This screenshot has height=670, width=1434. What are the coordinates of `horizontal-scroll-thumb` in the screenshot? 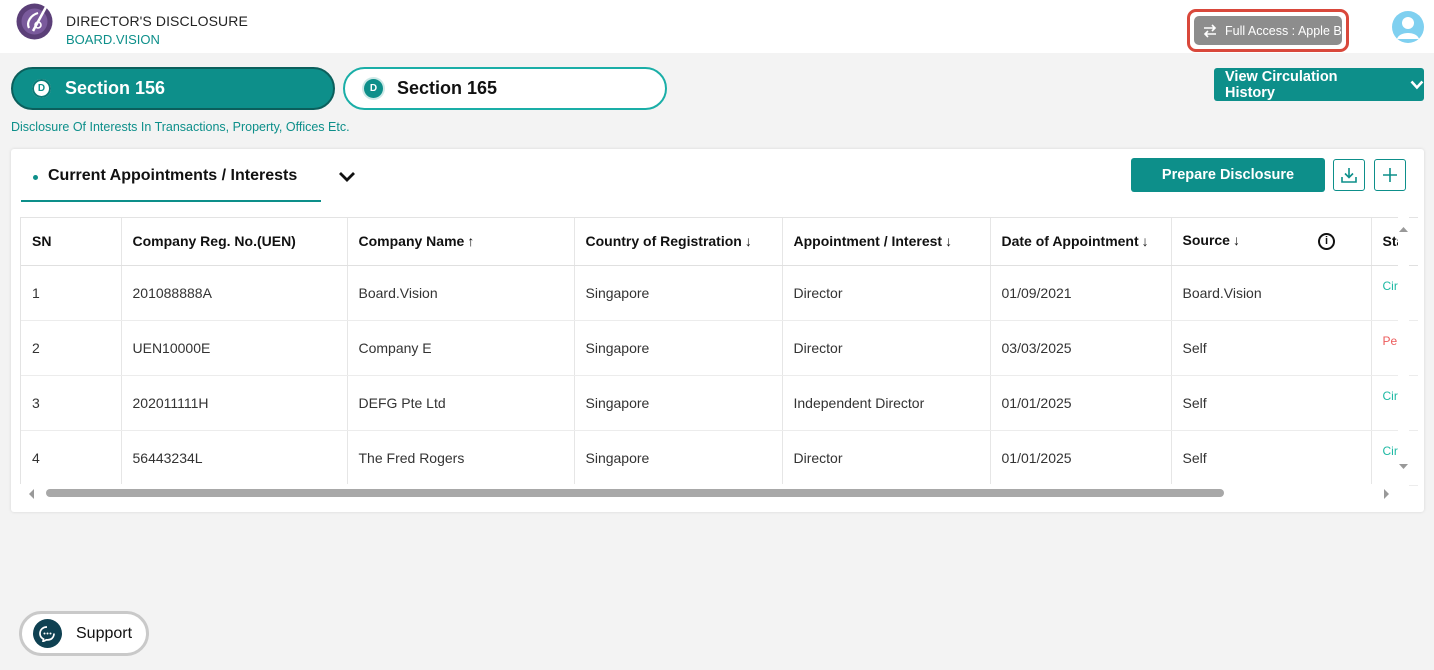 It's located at (635, 493).